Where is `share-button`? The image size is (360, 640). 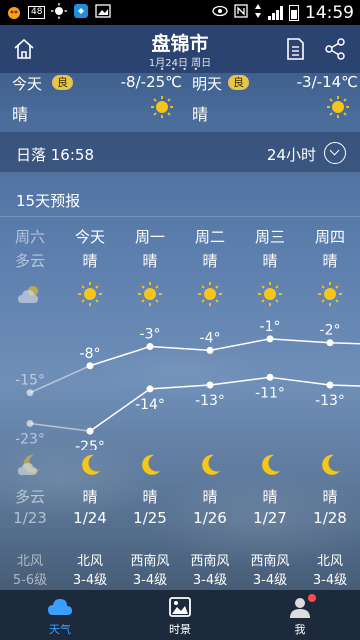
share-button is located at coordinates (335, 49).